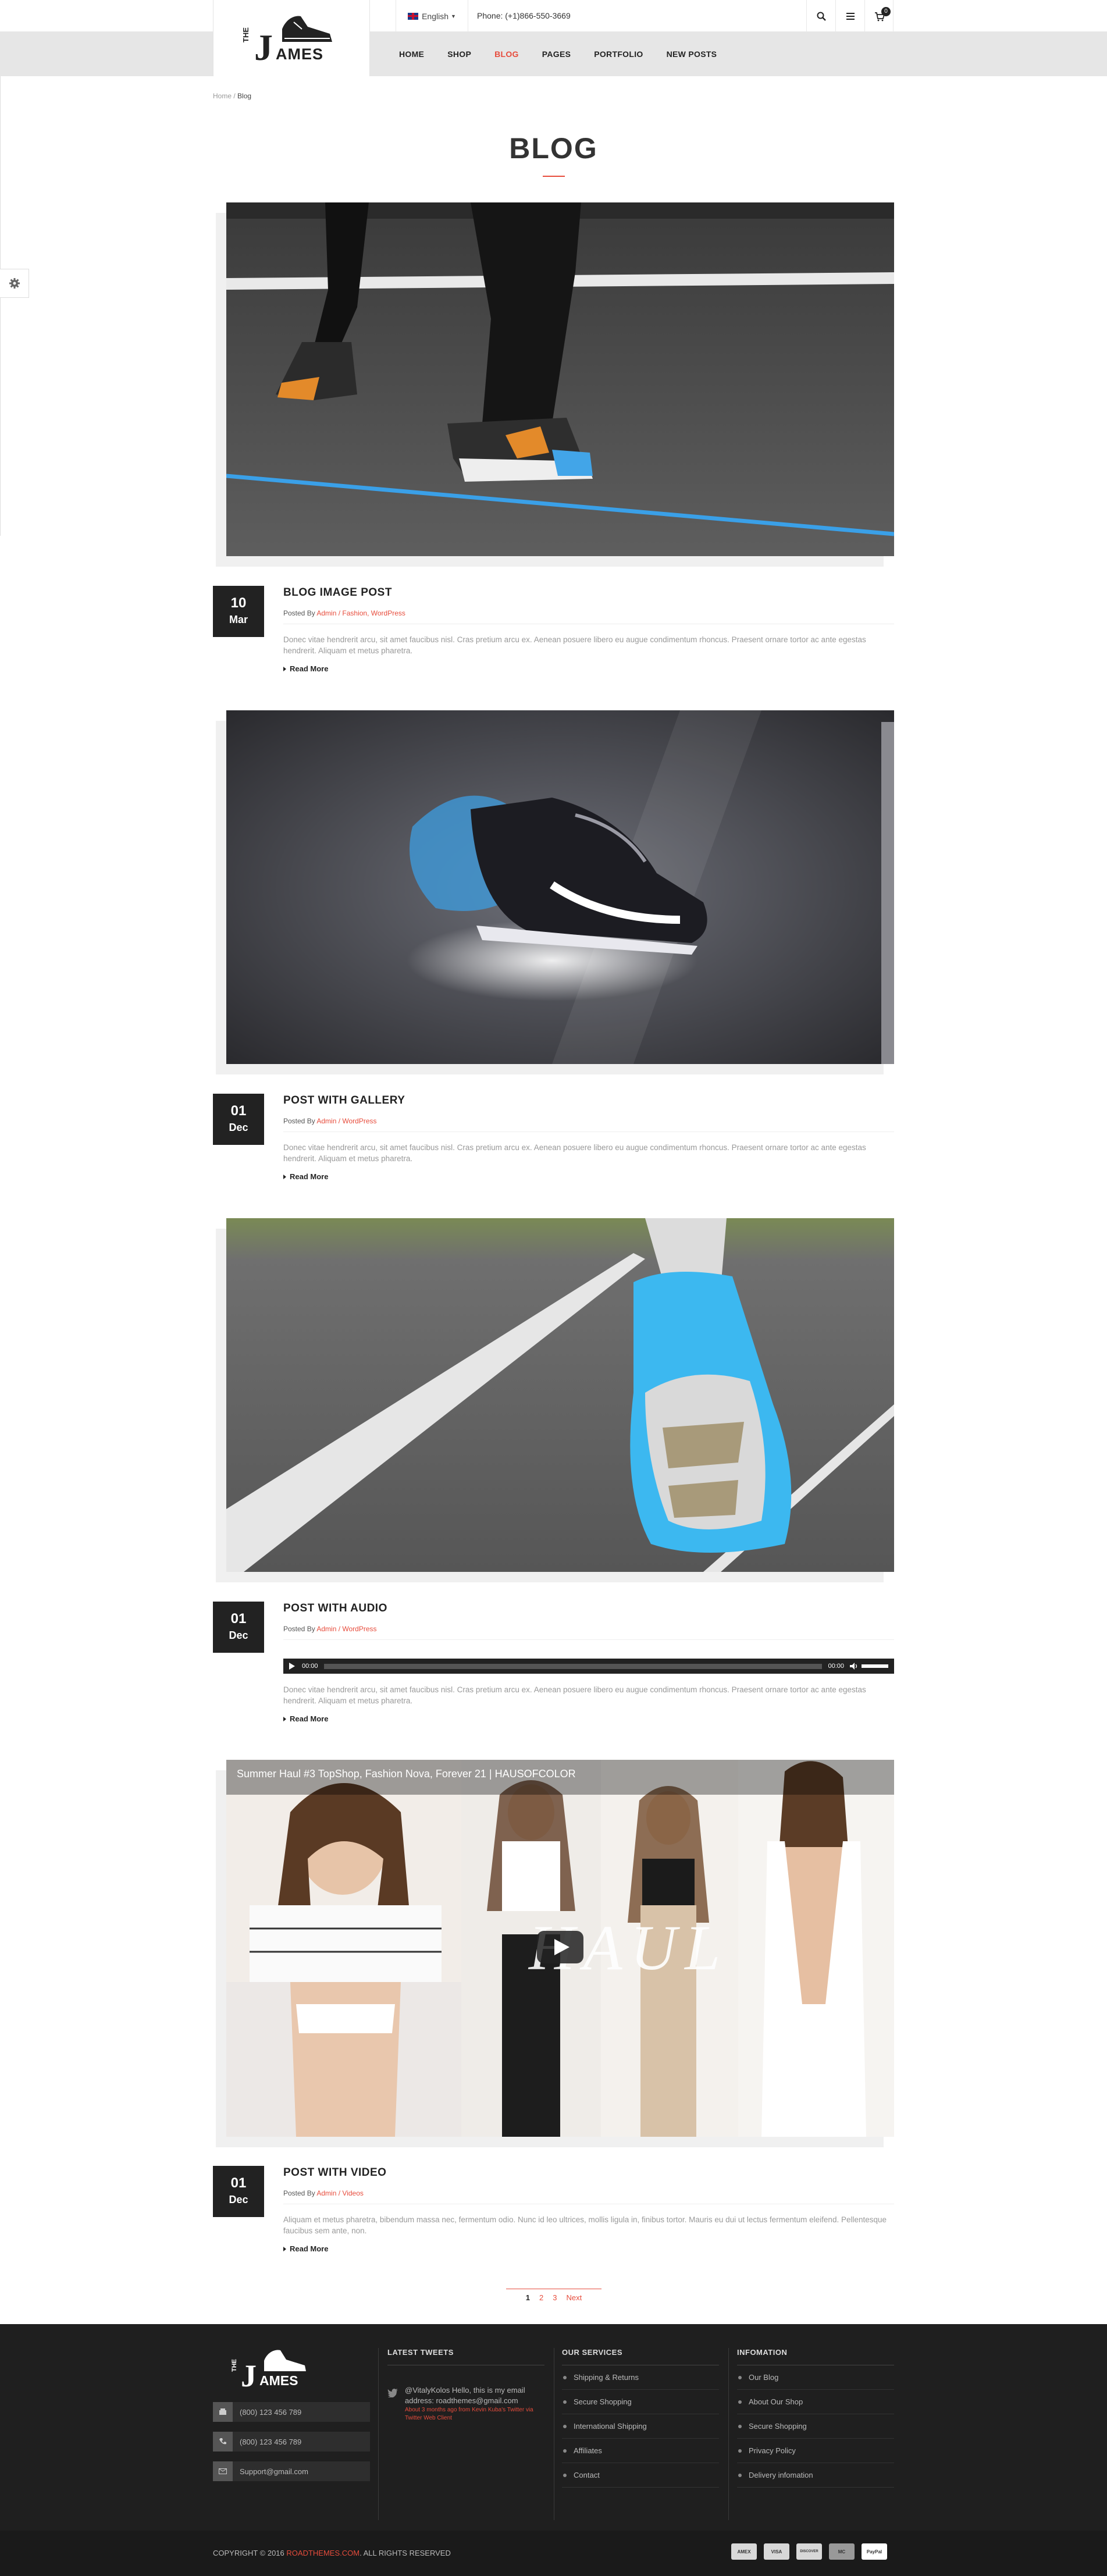  What do you see at coordinates (223, 2412) in the screenshot?
I see `fax-icon` at bounding box center [223, 2412].